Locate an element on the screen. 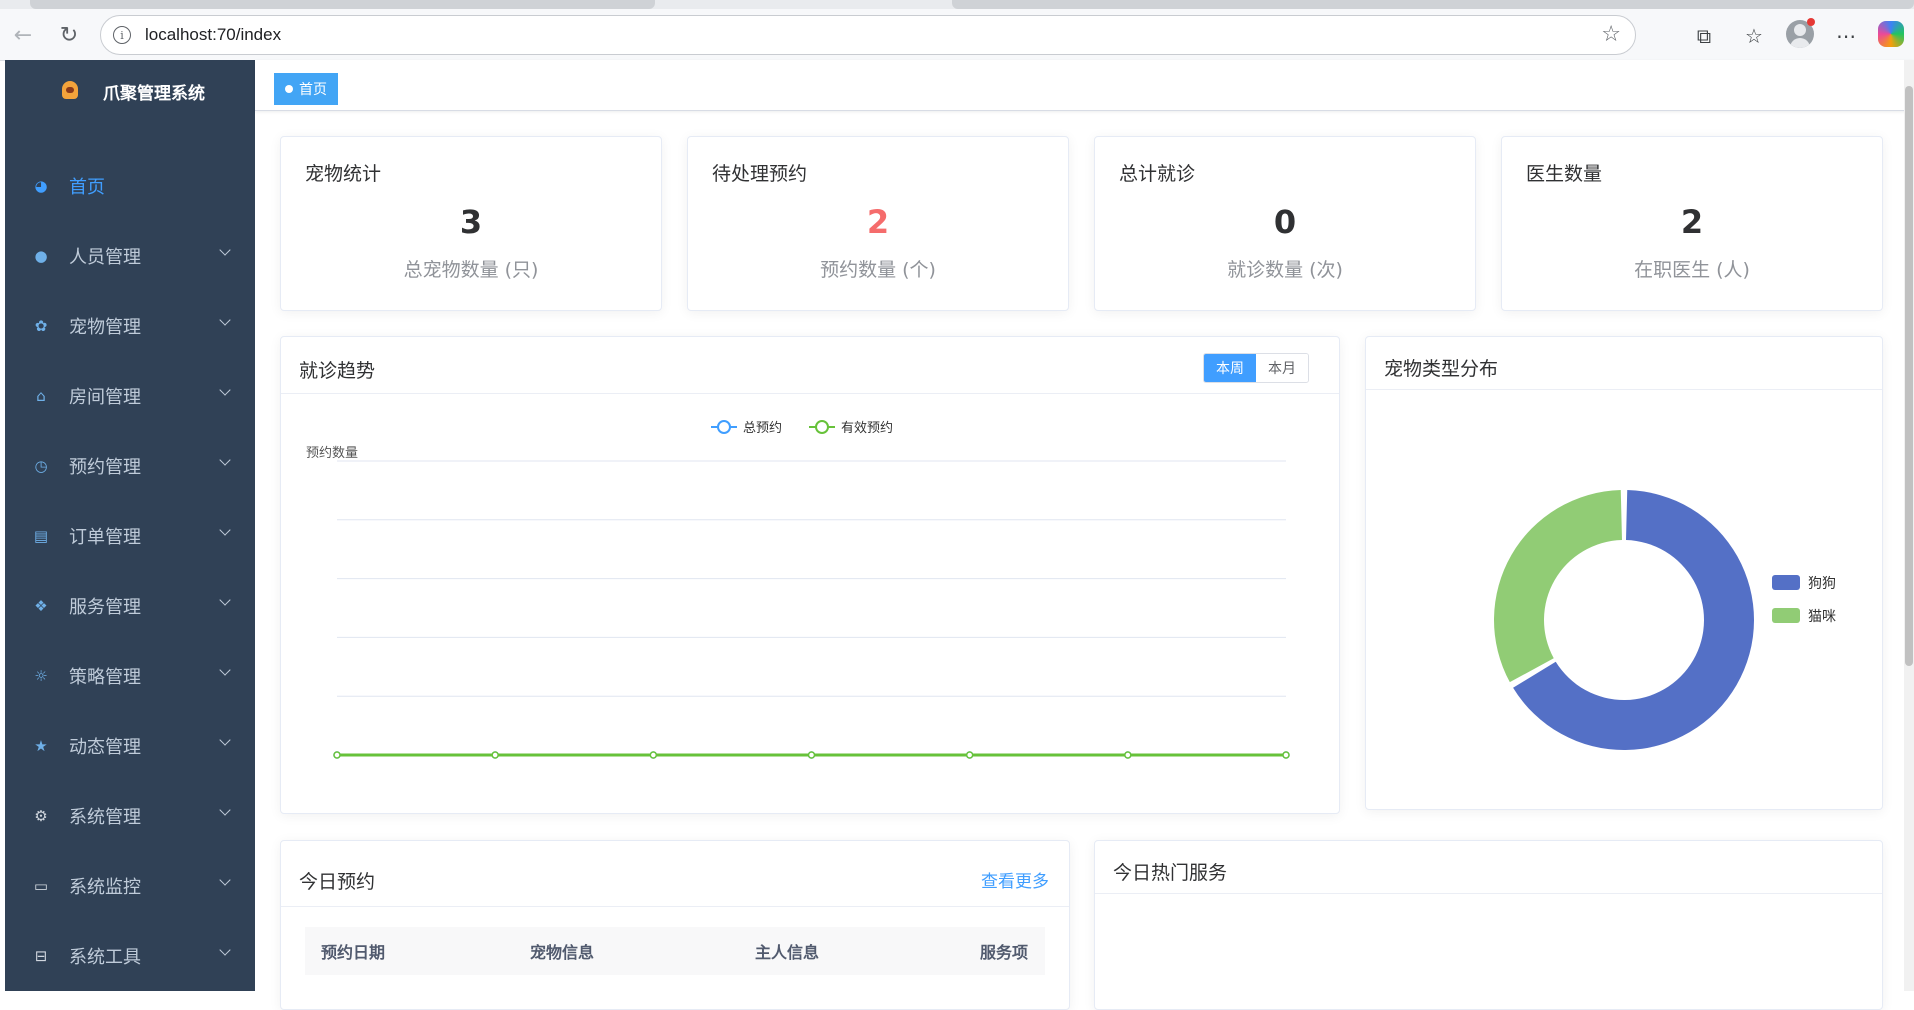  clipboard-icon: ▤ is located at coordinates (41, 536).